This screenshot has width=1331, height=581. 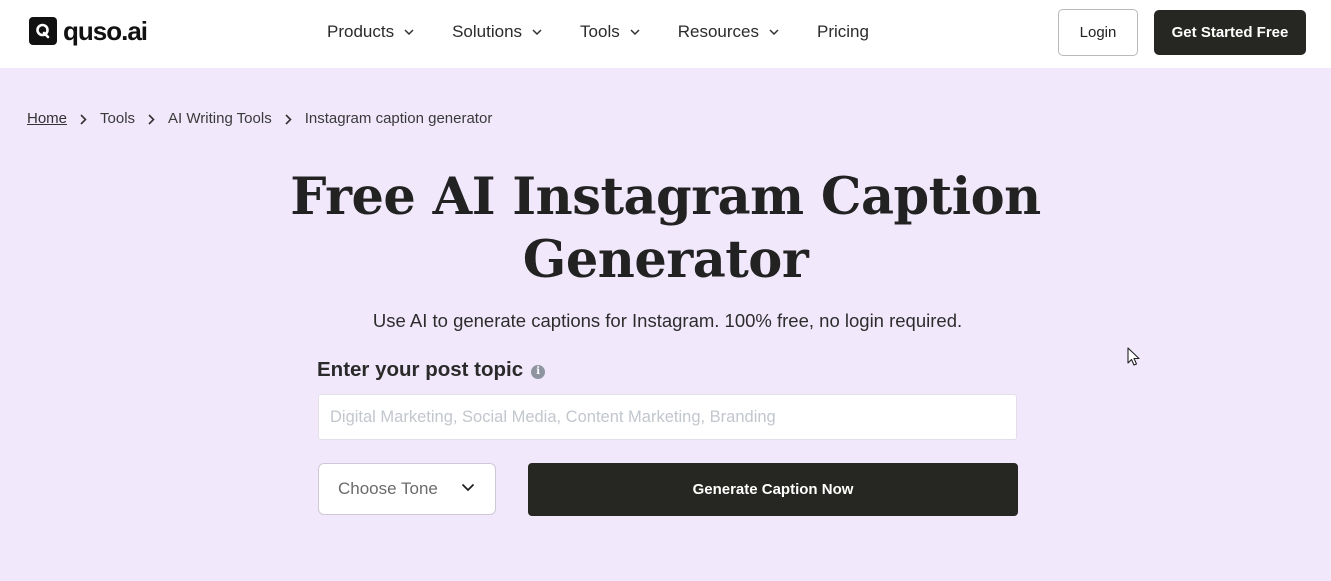 What do you see at coordinates (667, 417) in the screenshot?
I see `topic-input` at bounding box center [667, 417].